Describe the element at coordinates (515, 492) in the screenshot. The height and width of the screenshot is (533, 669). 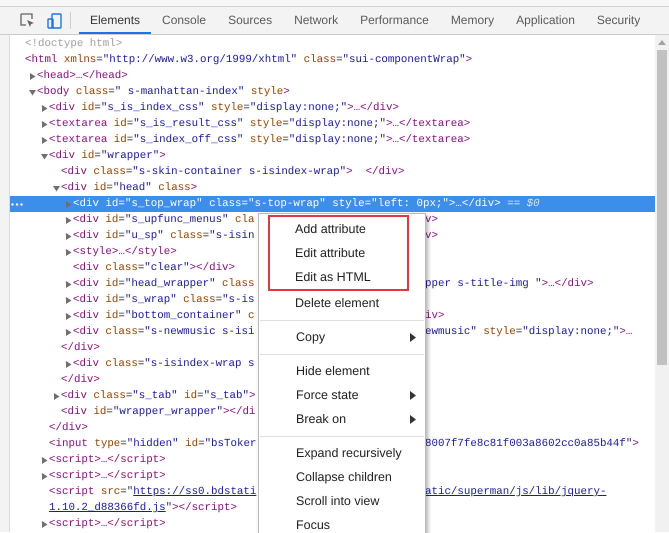
I see `link: atic/superman/js/lib/jquery-` at that location.